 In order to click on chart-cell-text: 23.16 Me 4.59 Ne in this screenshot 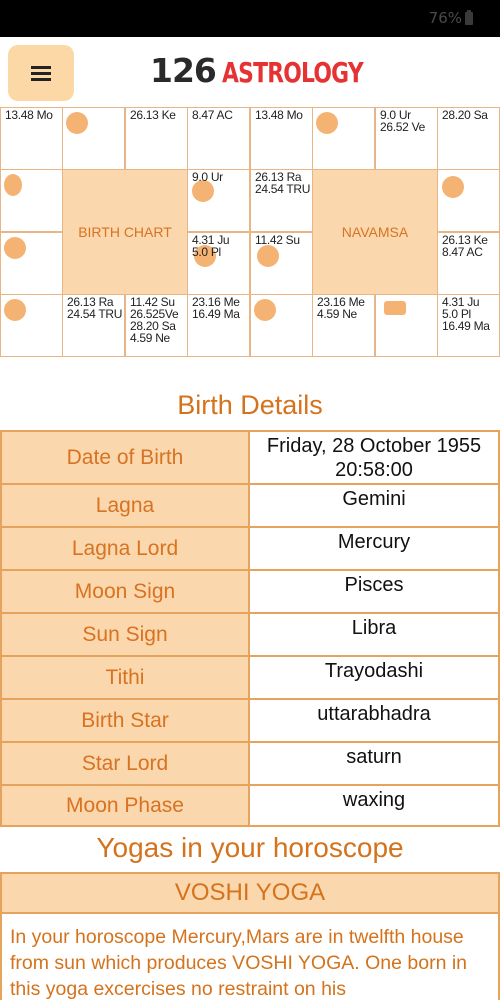, I will do `click(341, 308)`.